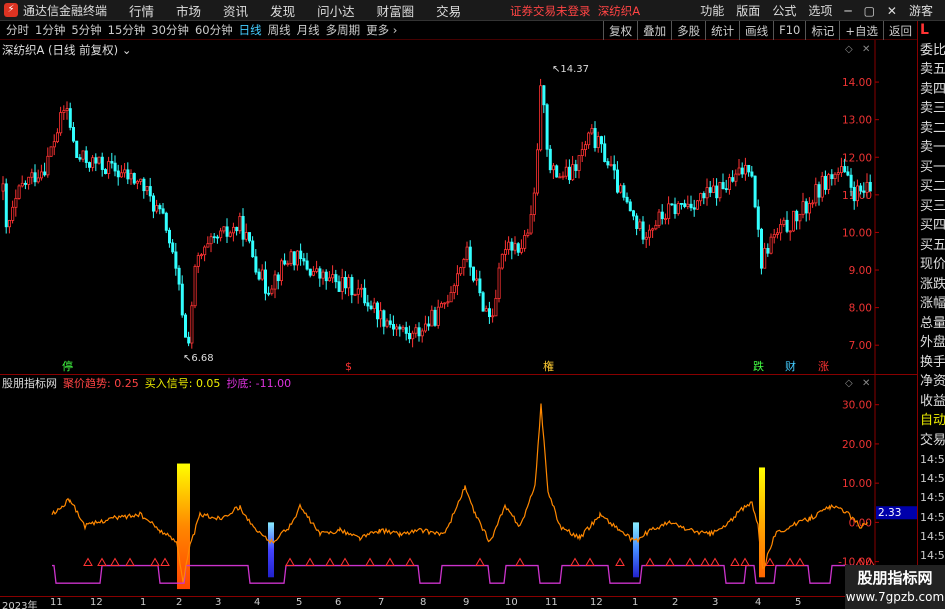 This screenshot has height=609, width=945. Describe the element at coordinates (170, 30) in the screenshot. I see `period-30min: 30分钟` at that location.